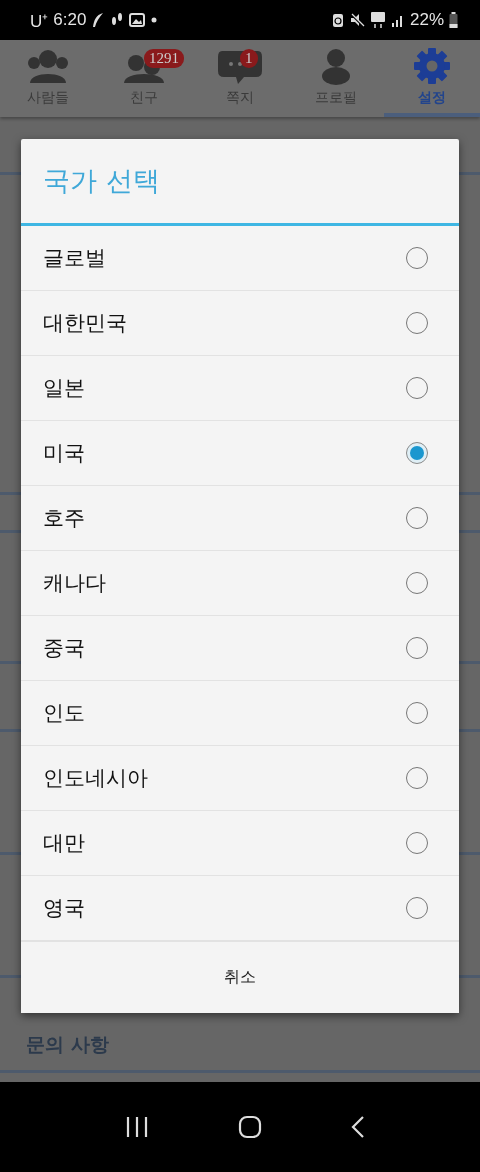 This screenshot has height=1172, width=480. I want to click on country-option: 중국, so click(240, 648).